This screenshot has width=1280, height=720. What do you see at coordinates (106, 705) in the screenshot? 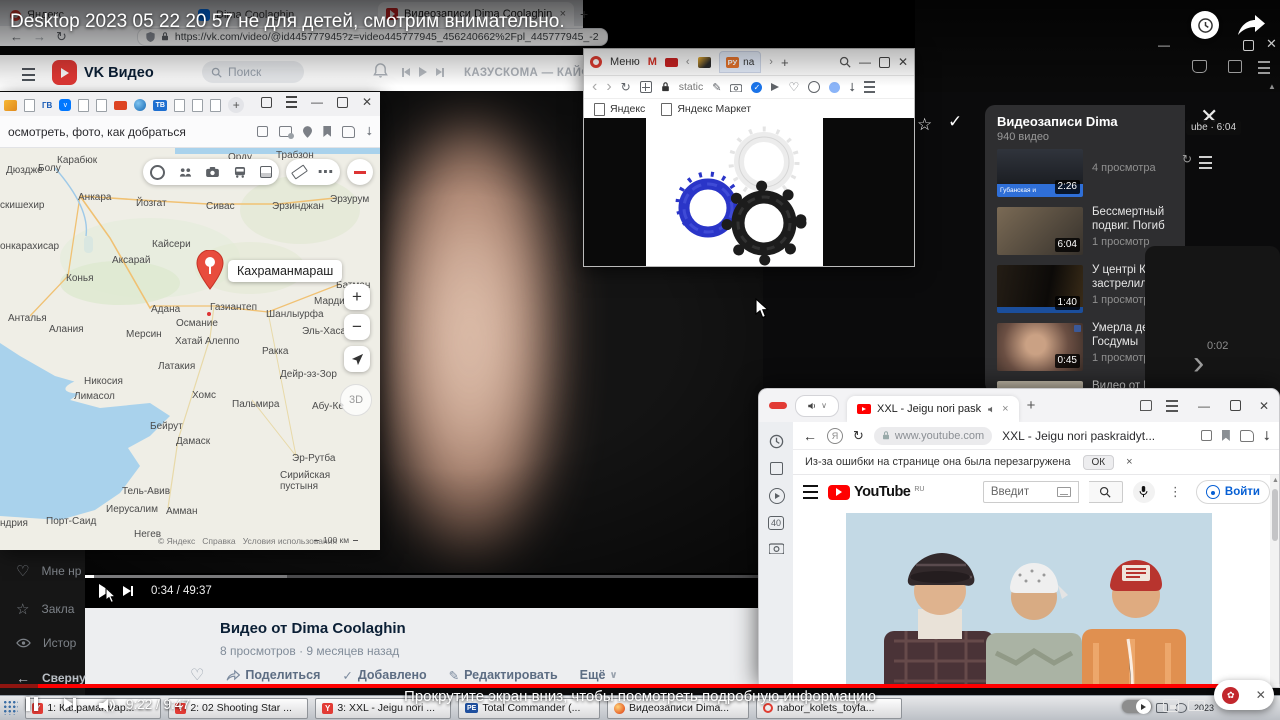
I see `player-volume-icon` at bounding box center [106, 705].